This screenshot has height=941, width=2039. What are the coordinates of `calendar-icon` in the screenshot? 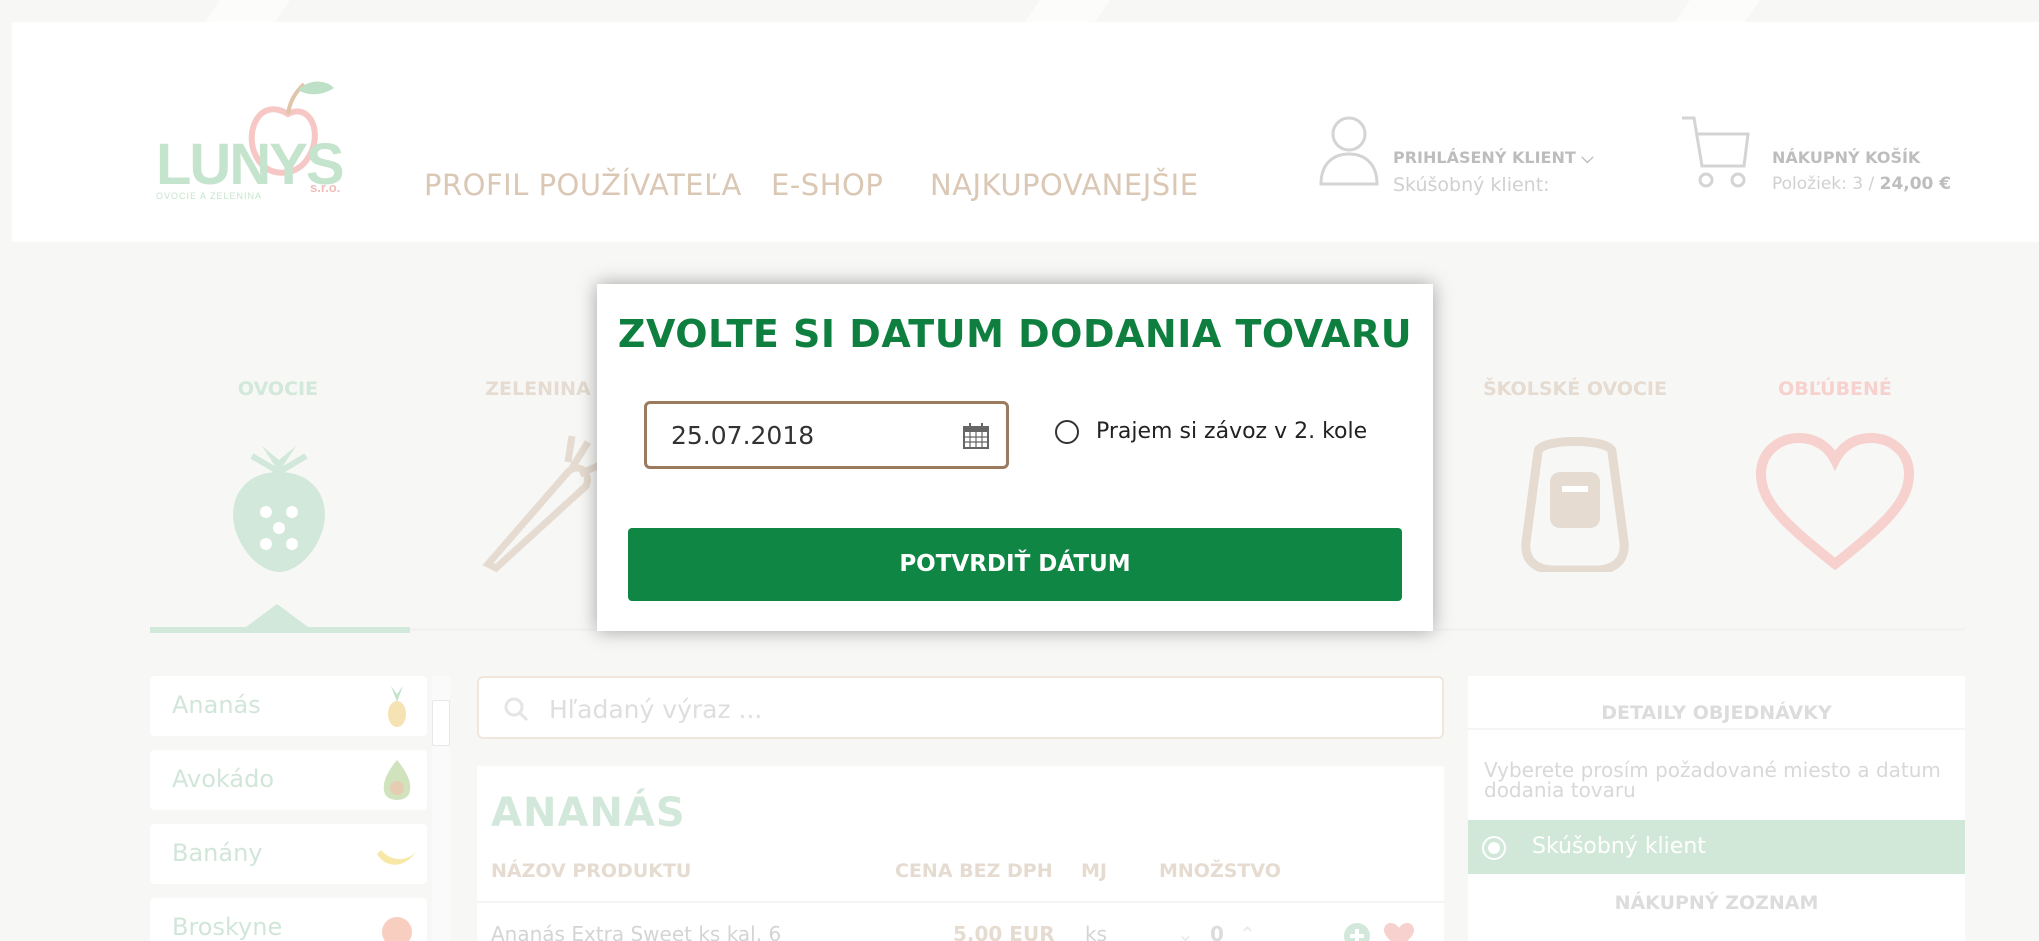 It's located at (976, 436).